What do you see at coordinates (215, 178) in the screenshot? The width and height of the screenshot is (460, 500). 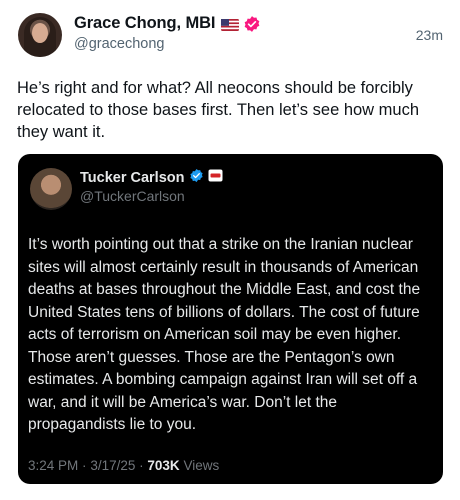 I see `affiliate-logo-icon` at bounding box center [215, 178].